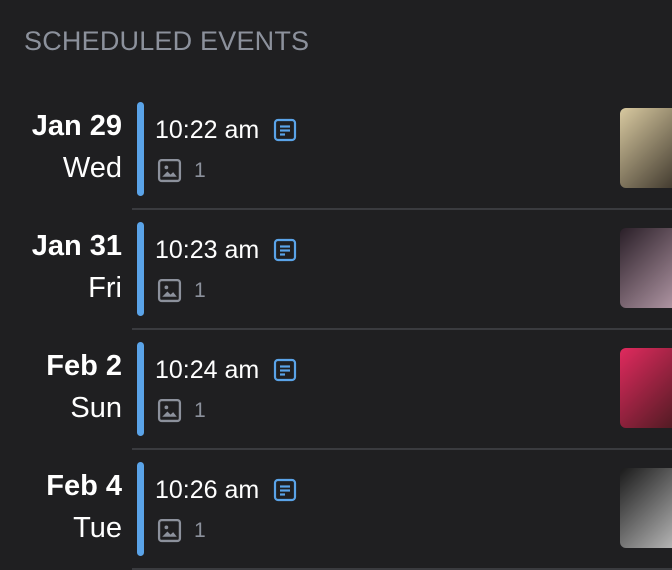  What do you see at coordinates (76, 126) in the screenshot?
I see `event-date-label: Jan 29` at bounding box center [76, 126].